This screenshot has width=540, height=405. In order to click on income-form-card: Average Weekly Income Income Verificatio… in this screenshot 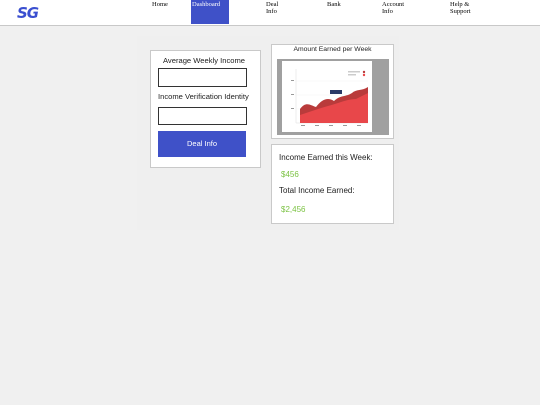, I will do `click(205, 109)`.